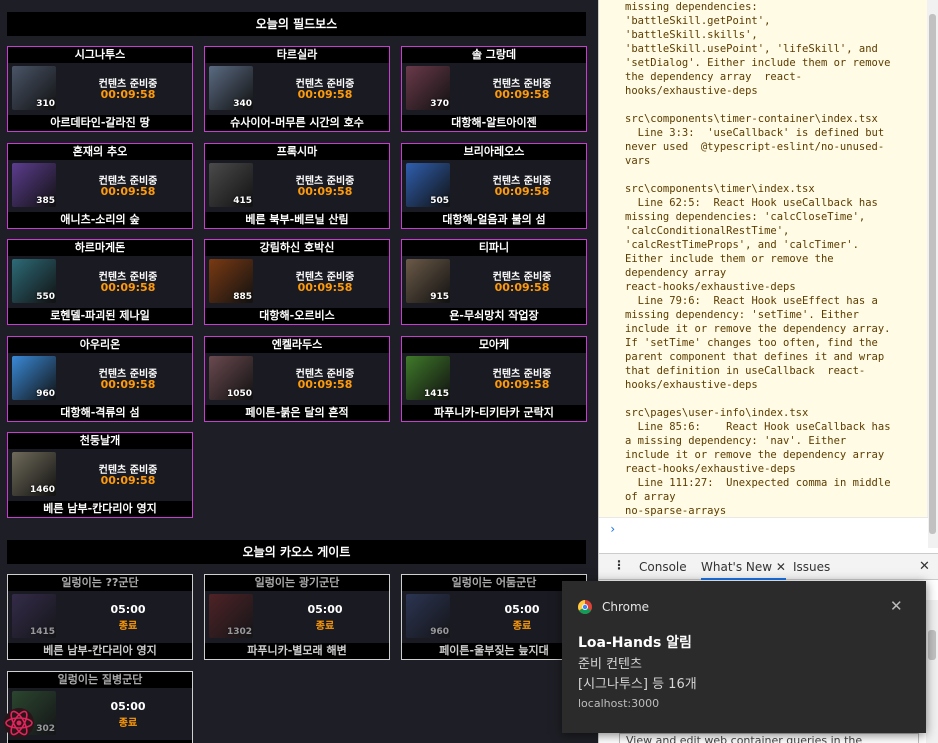  I want to click on boss-name: 강림하신 호박신, so click(297, 248).